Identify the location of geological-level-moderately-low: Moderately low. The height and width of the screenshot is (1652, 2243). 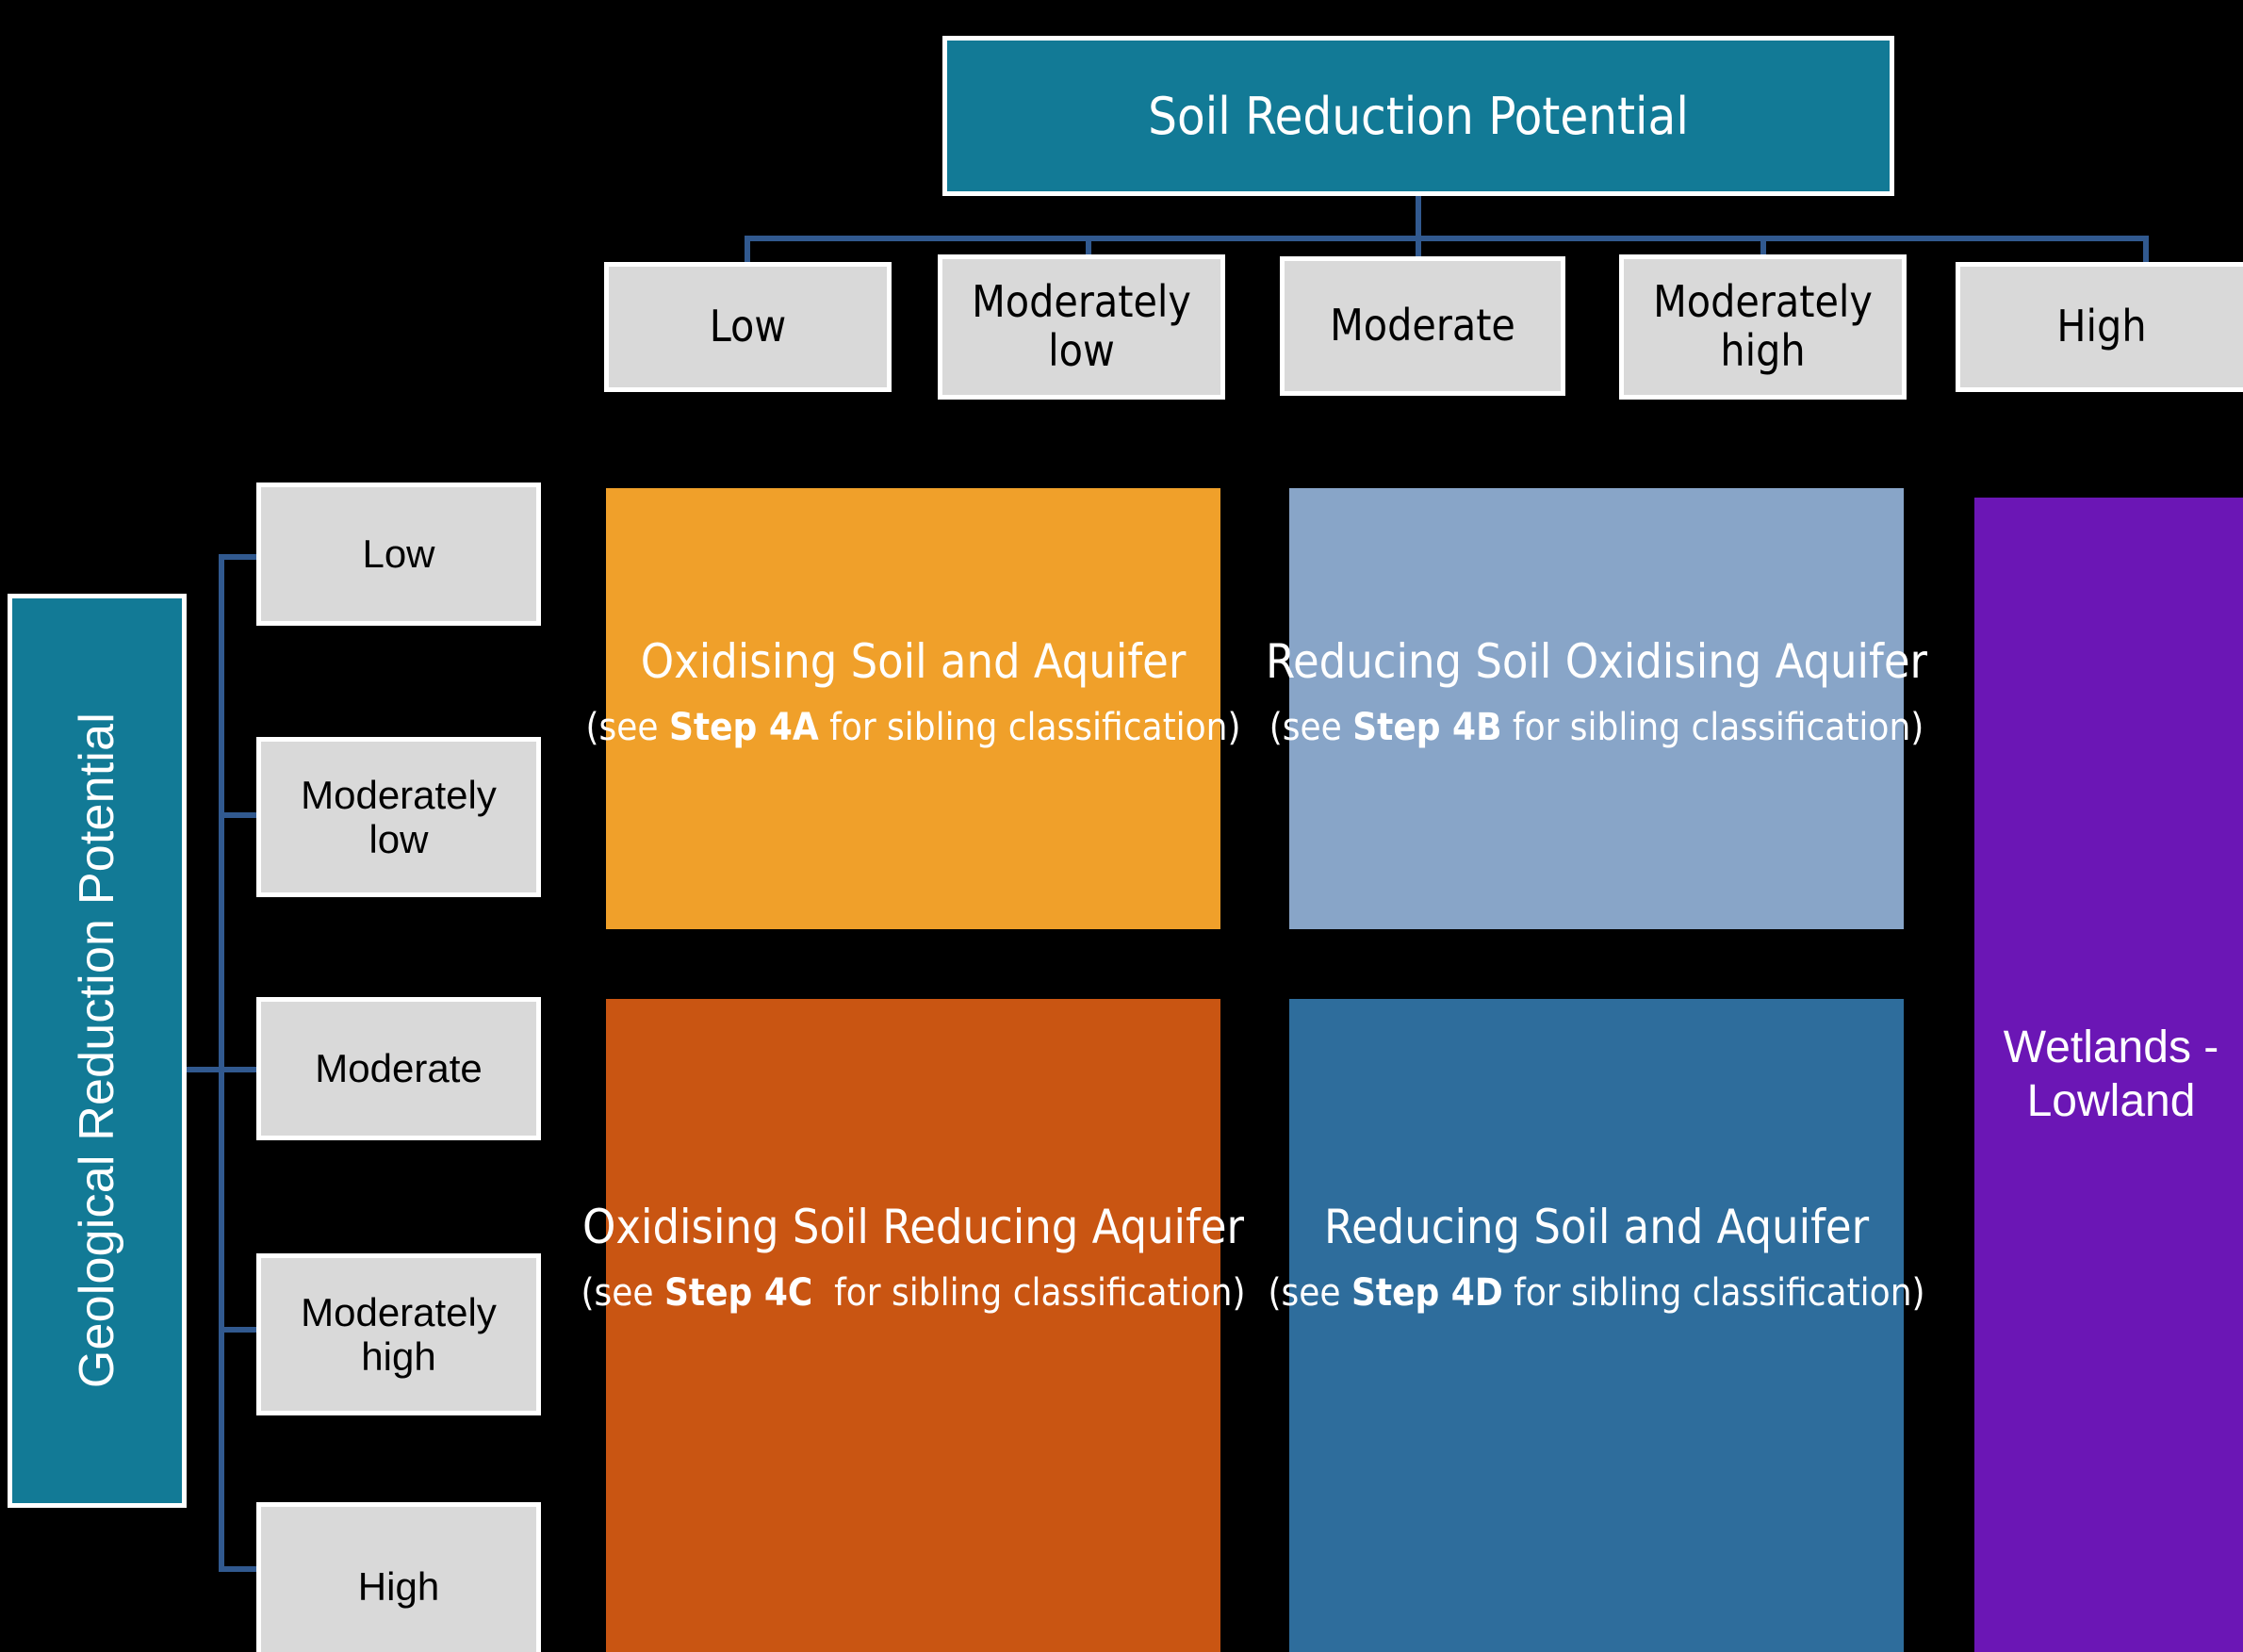
(398, 817).